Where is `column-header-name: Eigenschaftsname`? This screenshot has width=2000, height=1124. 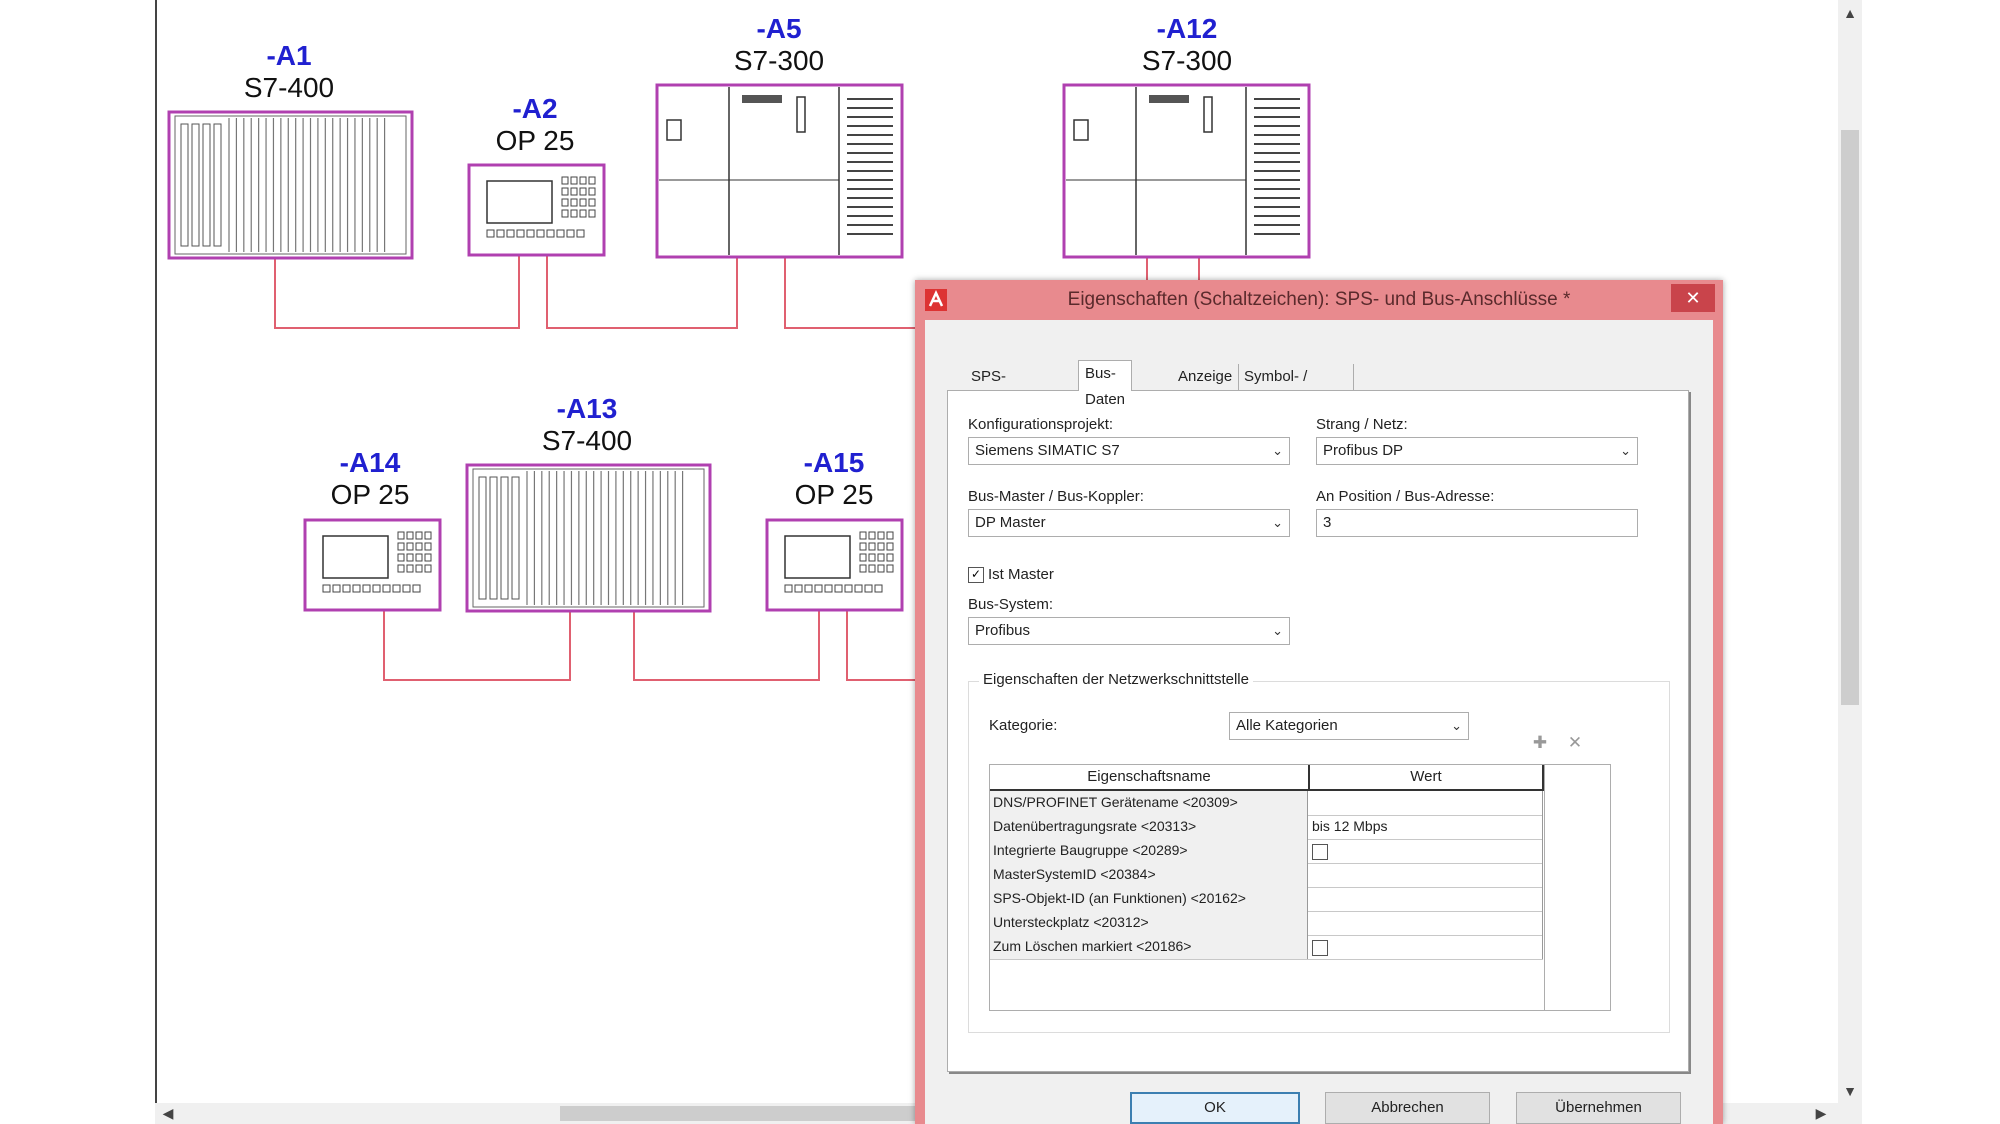
column-header-name: Eigenschaftsname is located at coordinates (1150, 778).